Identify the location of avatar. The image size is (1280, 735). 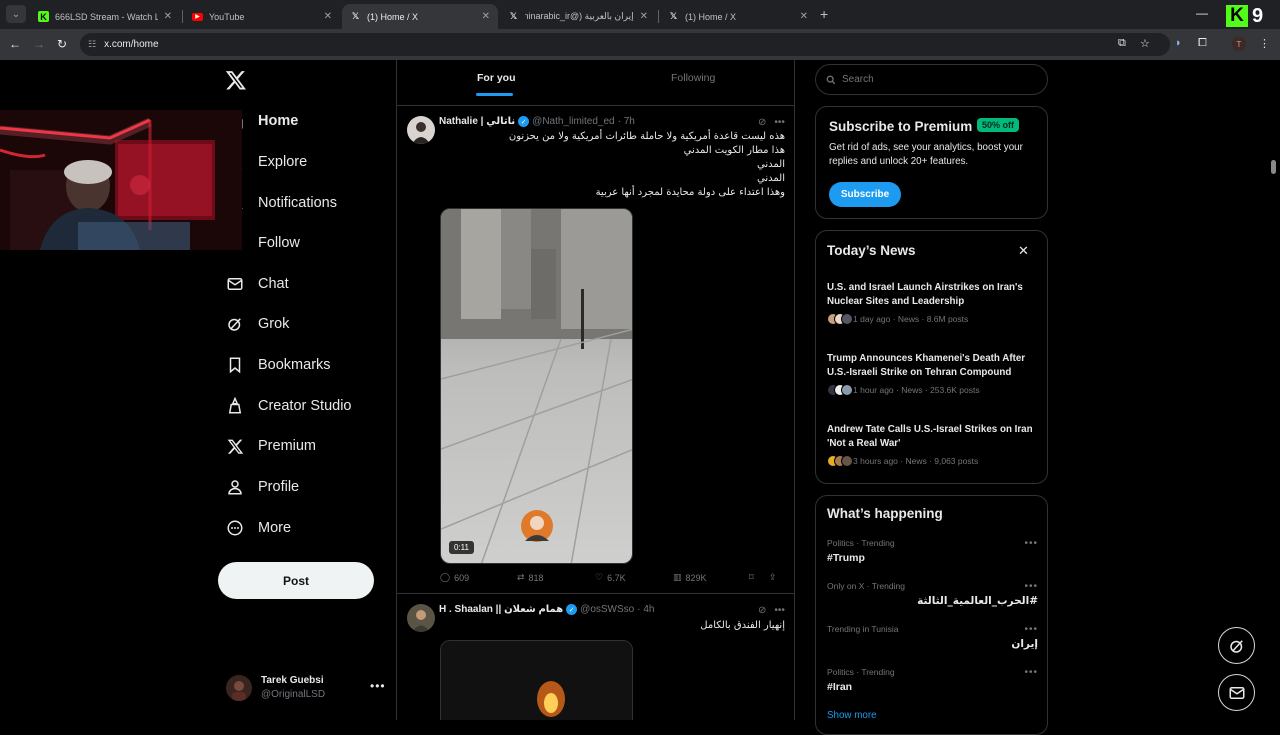
(239, 688).